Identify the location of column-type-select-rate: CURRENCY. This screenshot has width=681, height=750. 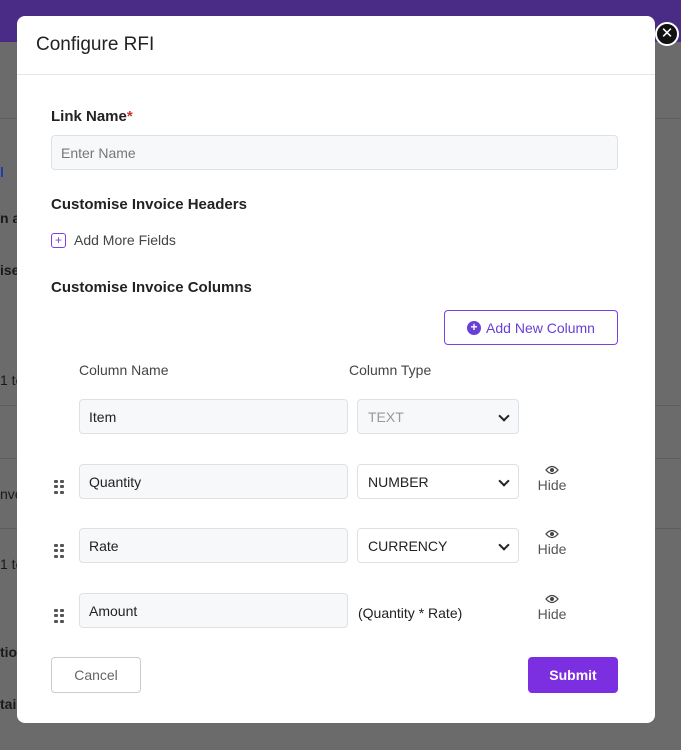
(438, 545).